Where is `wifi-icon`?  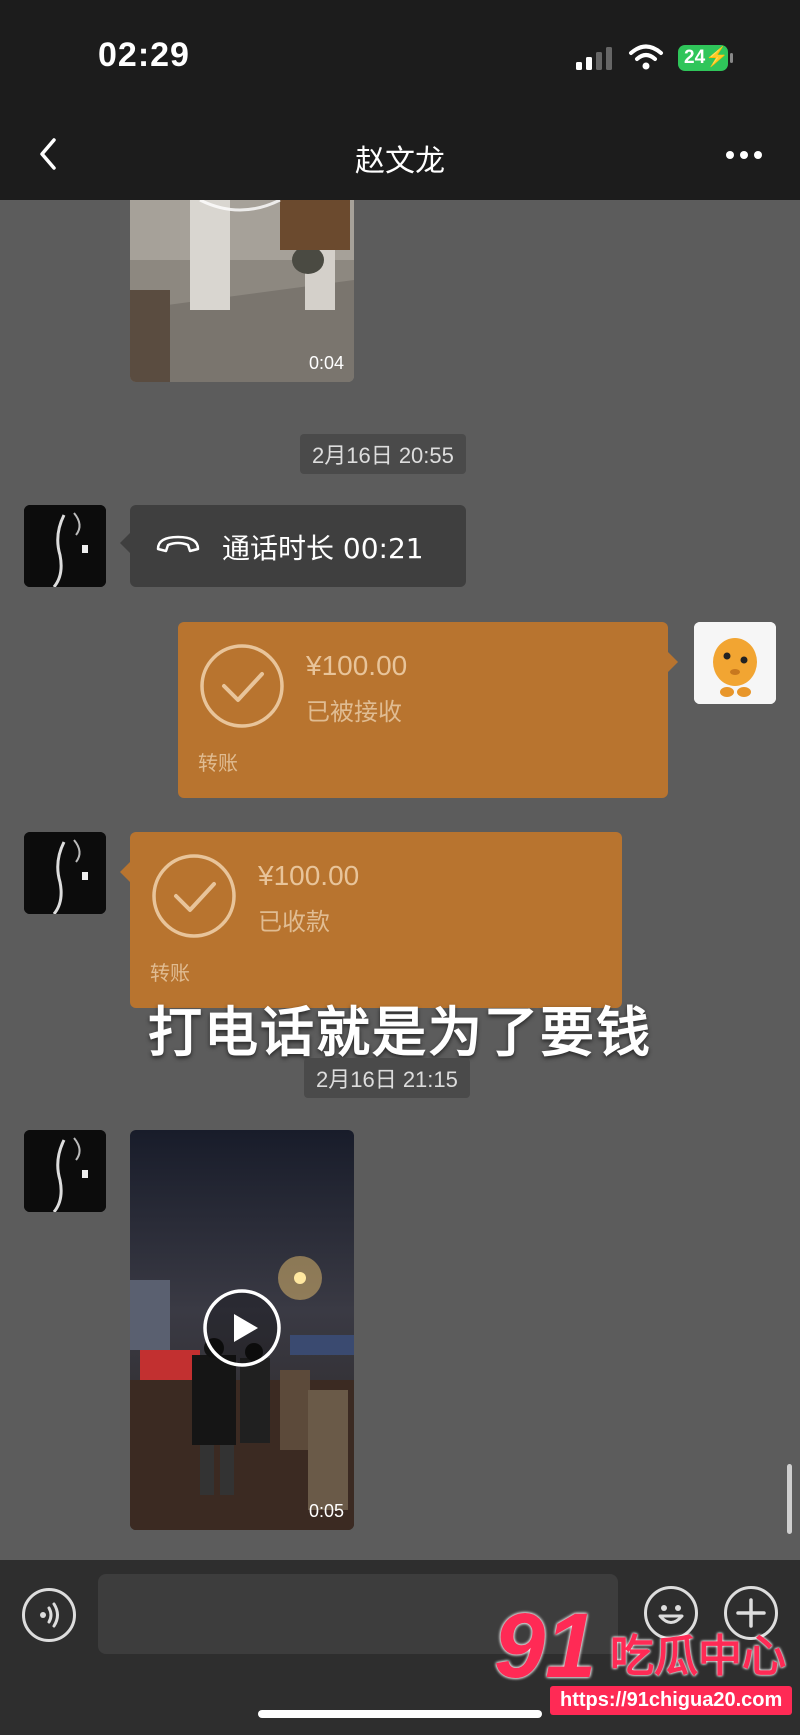 wifi-icon is located at coordinates (646, 57).